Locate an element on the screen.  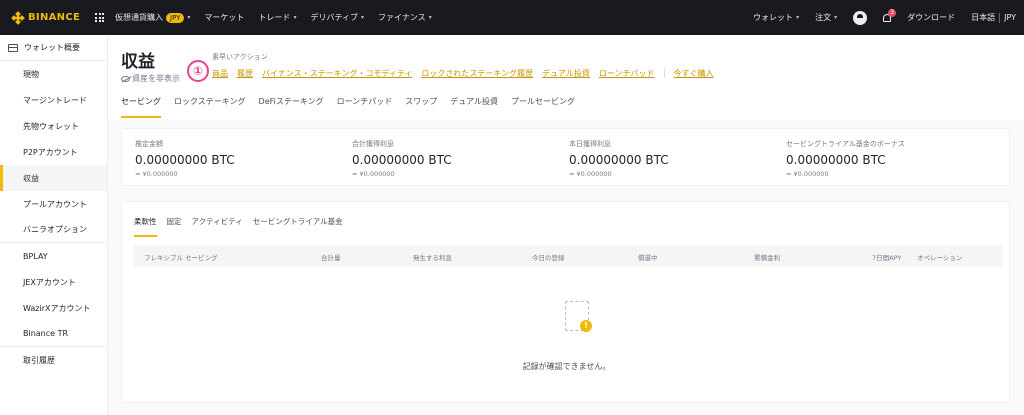
sidebar-item-futures: 先物ウォレット is located at coordinates (53, 126).